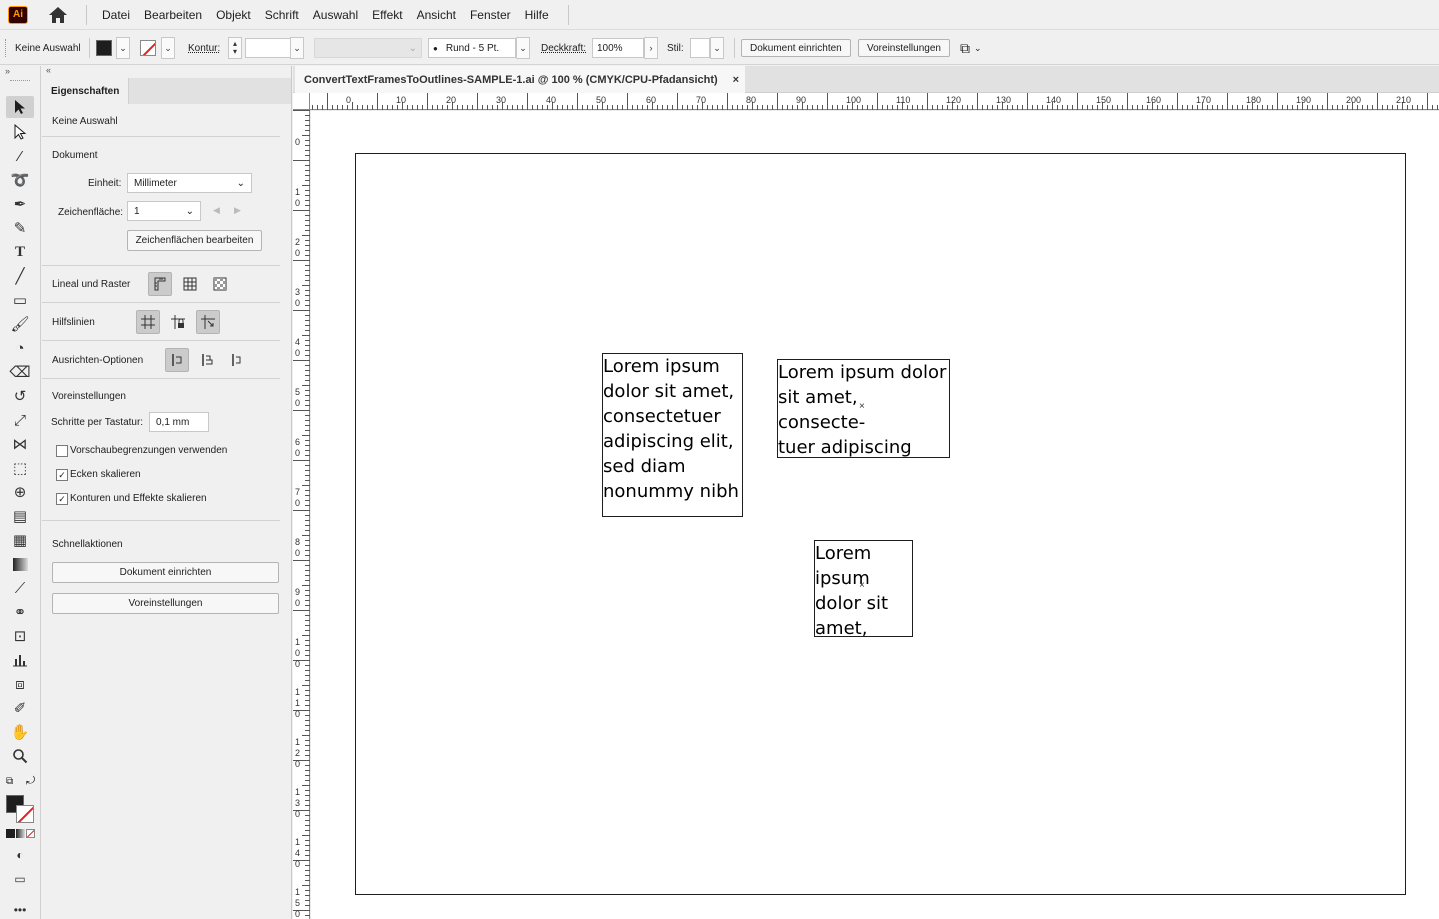 This screenshot has width=1439, height=919. I want to click on show-guides-icon, so click(148, 322).